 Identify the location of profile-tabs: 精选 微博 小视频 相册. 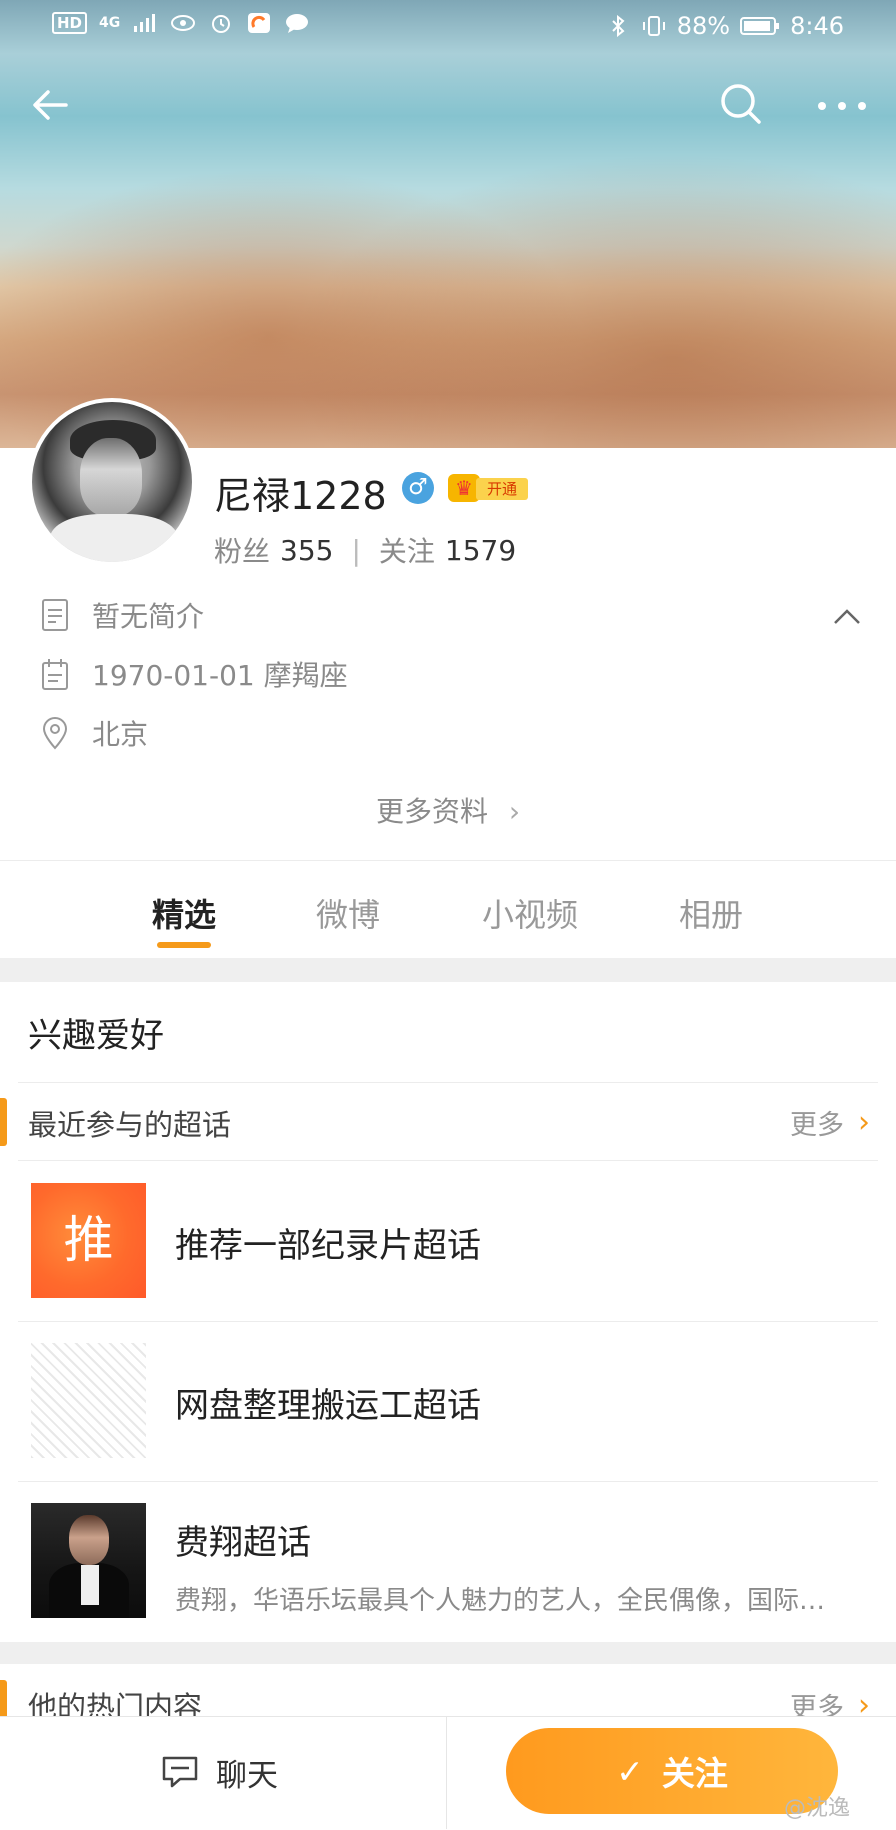
(448, 910).